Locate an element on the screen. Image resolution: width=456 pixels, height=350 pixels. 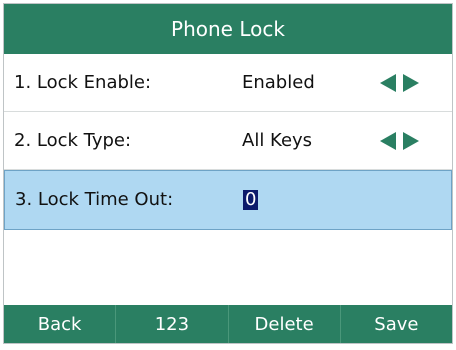
lock-enable-arrows is located at coordinates (405, 83).